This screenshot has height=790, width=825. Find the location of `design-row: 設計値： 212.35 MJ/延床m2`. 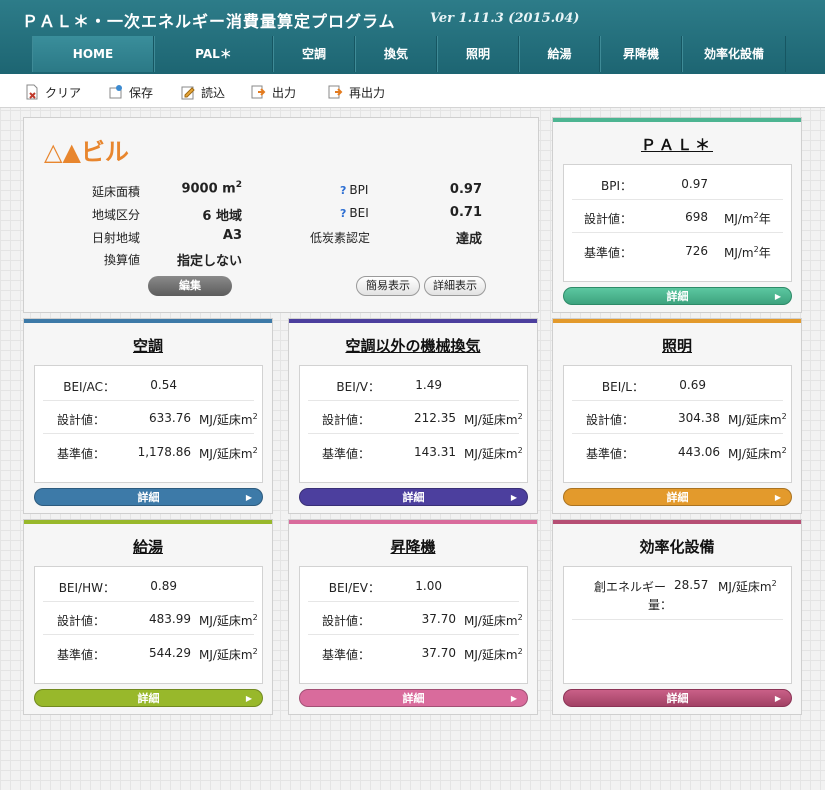

design-row: 設計値： 212.35 MJ/延床m2 is located at coordinates (415, 418).